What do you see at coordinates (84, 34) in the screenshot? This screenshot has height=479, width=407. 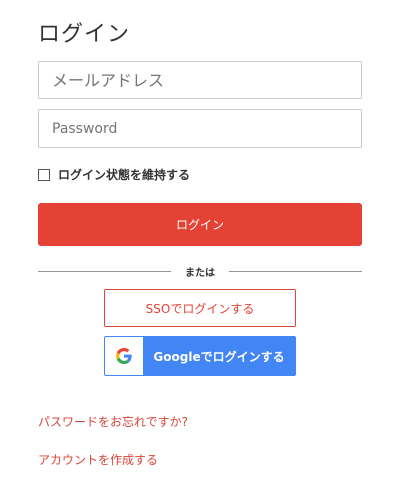 I see `page-title: ログイン` at bounding box center [84, 34].